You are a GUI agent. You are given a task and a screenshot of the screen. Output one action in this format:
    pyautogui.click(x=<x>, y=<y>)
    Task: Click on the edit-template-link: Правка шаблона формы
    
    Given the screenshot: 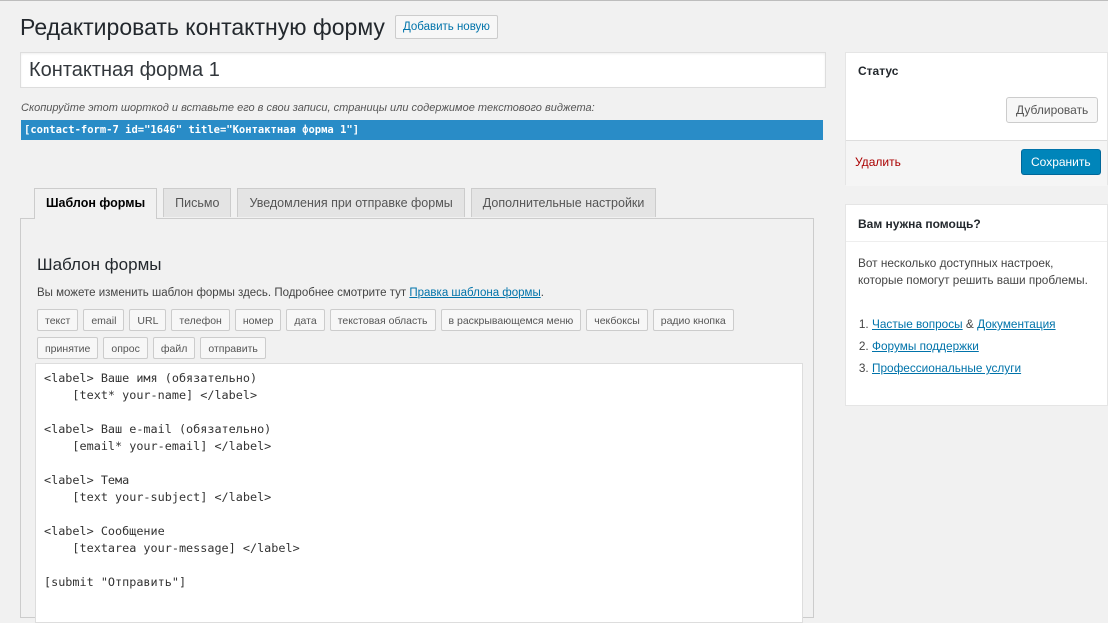 What is the action you would take?
    pyautogui.click(x=474, y=293)
    